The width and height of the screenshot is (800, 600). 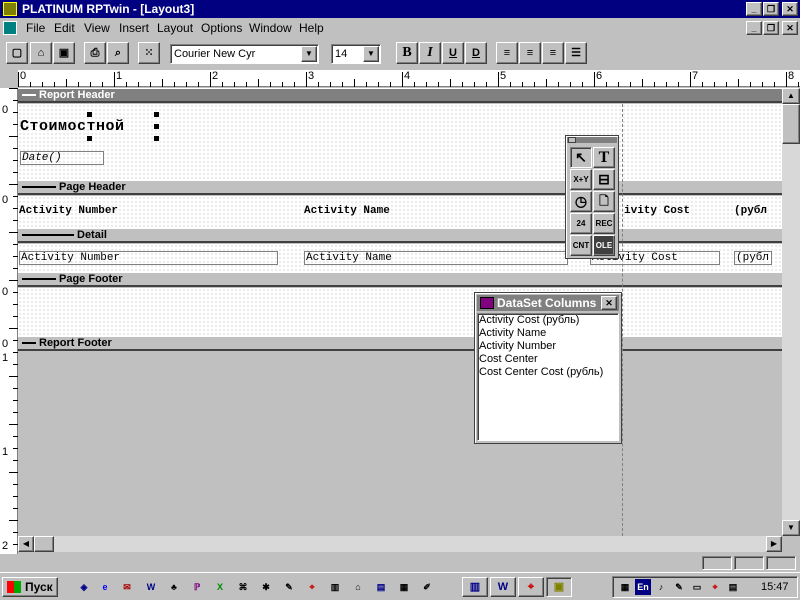 I want to click on align-left-icon: ≡, so click(x=507, y=53).